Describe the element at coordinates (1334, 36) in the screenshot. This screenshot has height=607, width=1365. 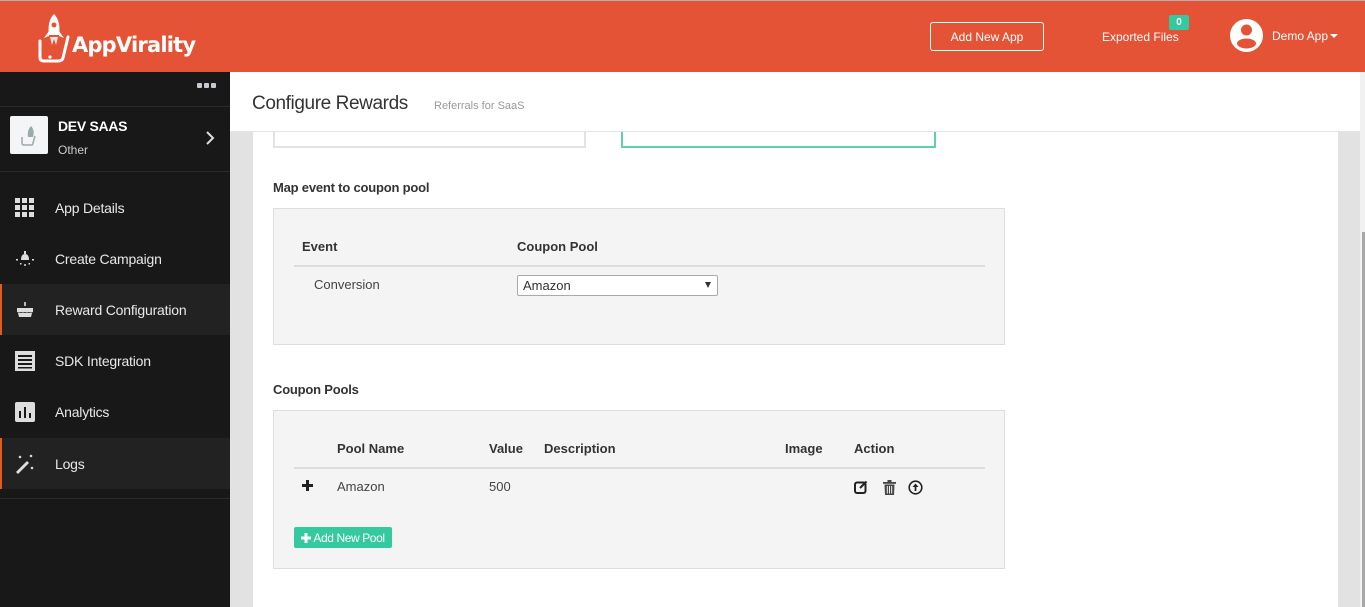
I see `caret-down-icon` at that location.